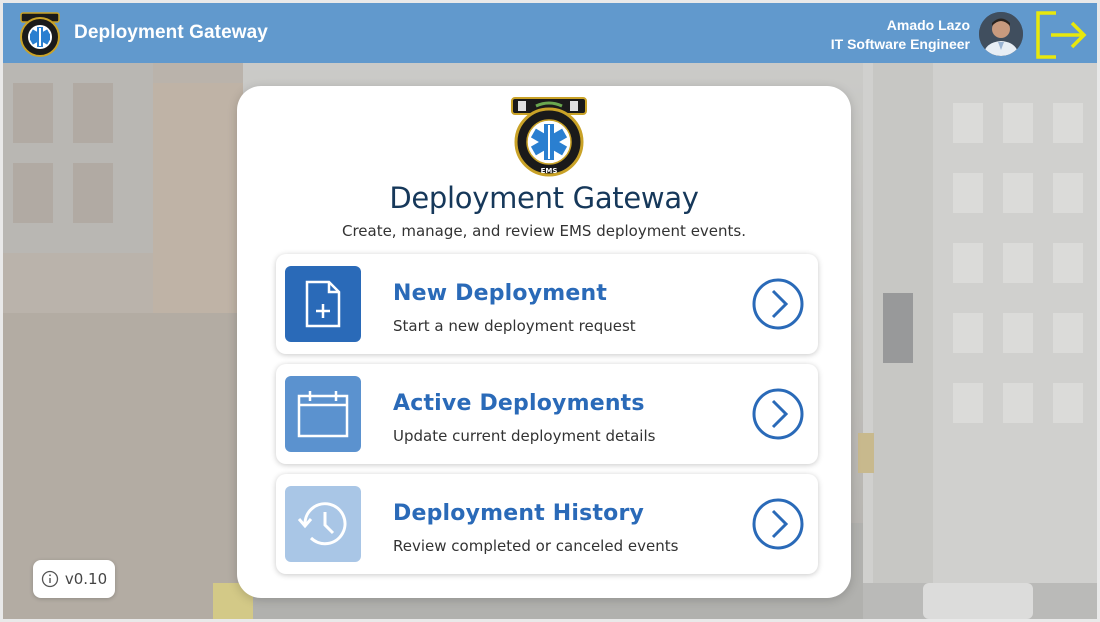 The width and height of the screenshot is (1100, 622). Describe the element at coordinates (323, 304) in the screenshot. I see `new-document-icon` at that location.